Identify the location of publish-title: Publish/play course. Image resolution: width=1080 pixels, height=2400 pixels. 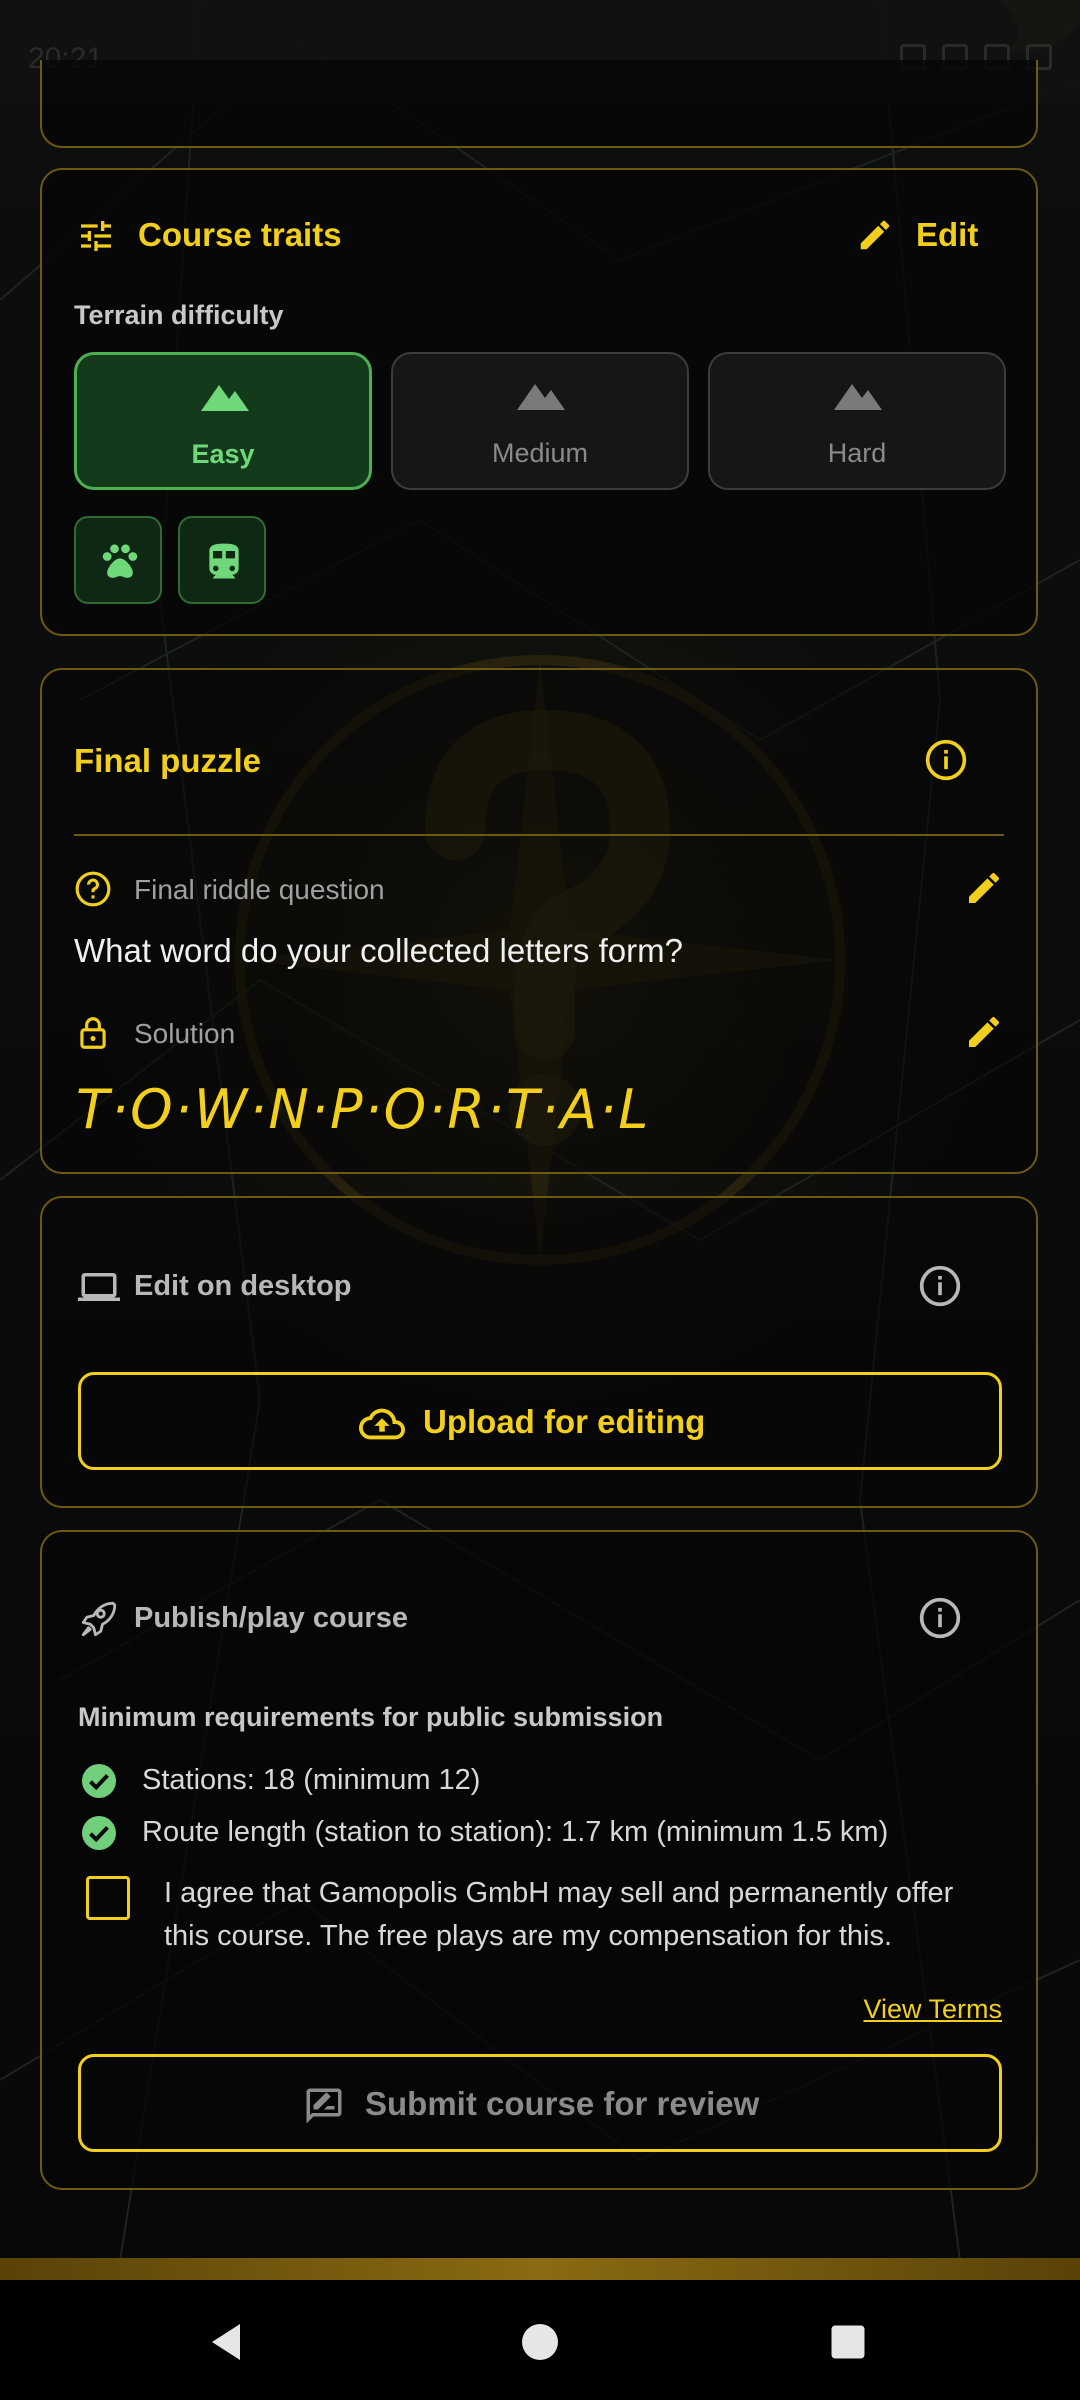
(271, 1618).